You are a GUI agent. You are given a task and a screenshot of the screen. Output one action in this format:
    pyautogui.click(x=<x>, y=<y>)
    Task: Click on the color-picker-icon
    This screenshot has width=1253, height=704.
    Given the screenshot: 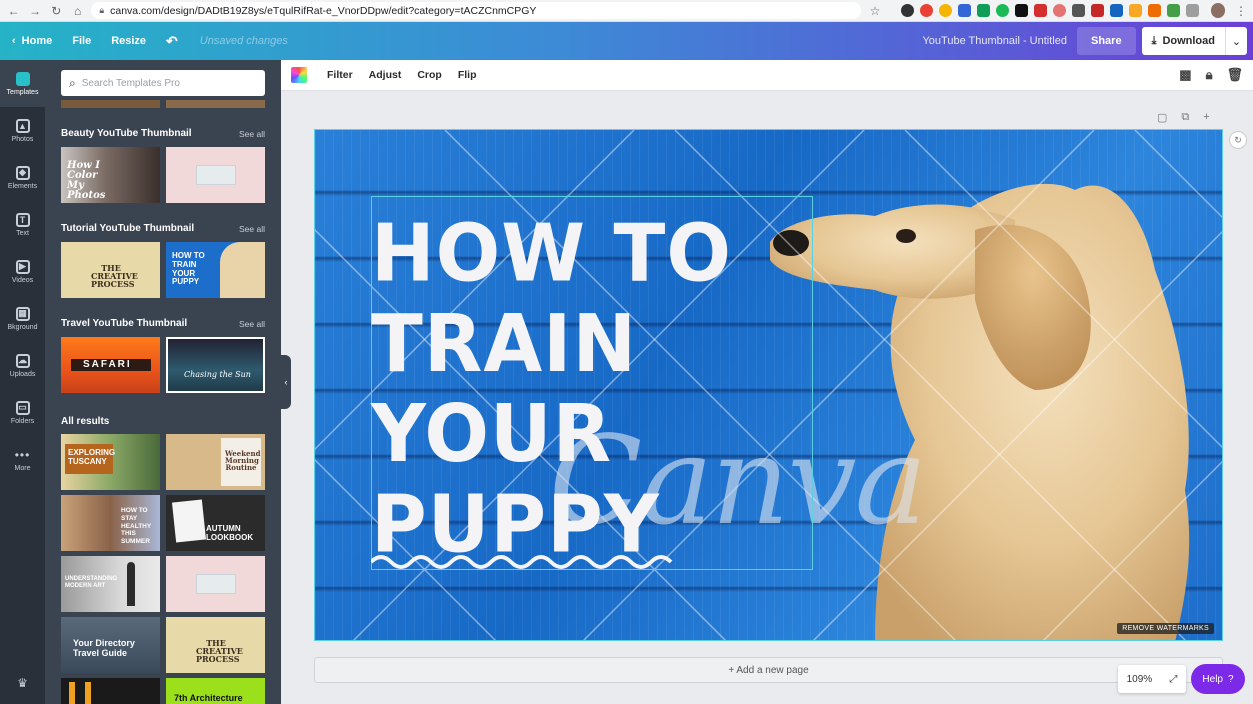 What is the action you would take?
    pyautogui.click(x=299, y=75)
    